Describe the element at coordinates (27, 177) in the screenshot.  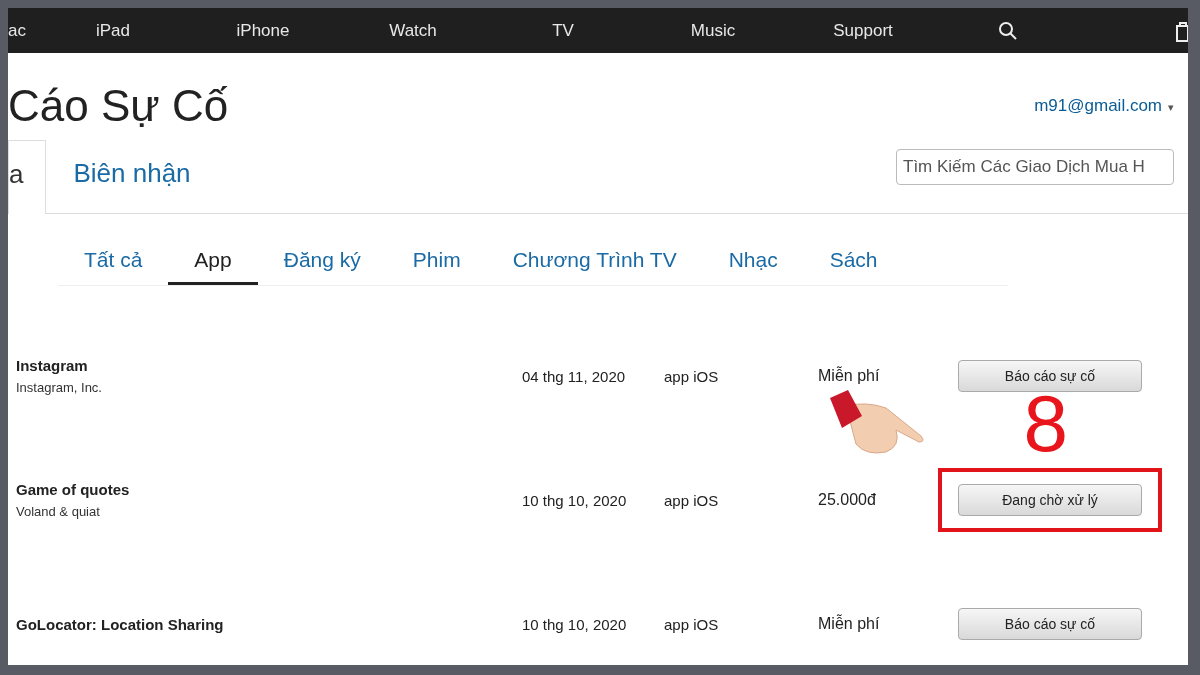
I see `tab: a` at that location.